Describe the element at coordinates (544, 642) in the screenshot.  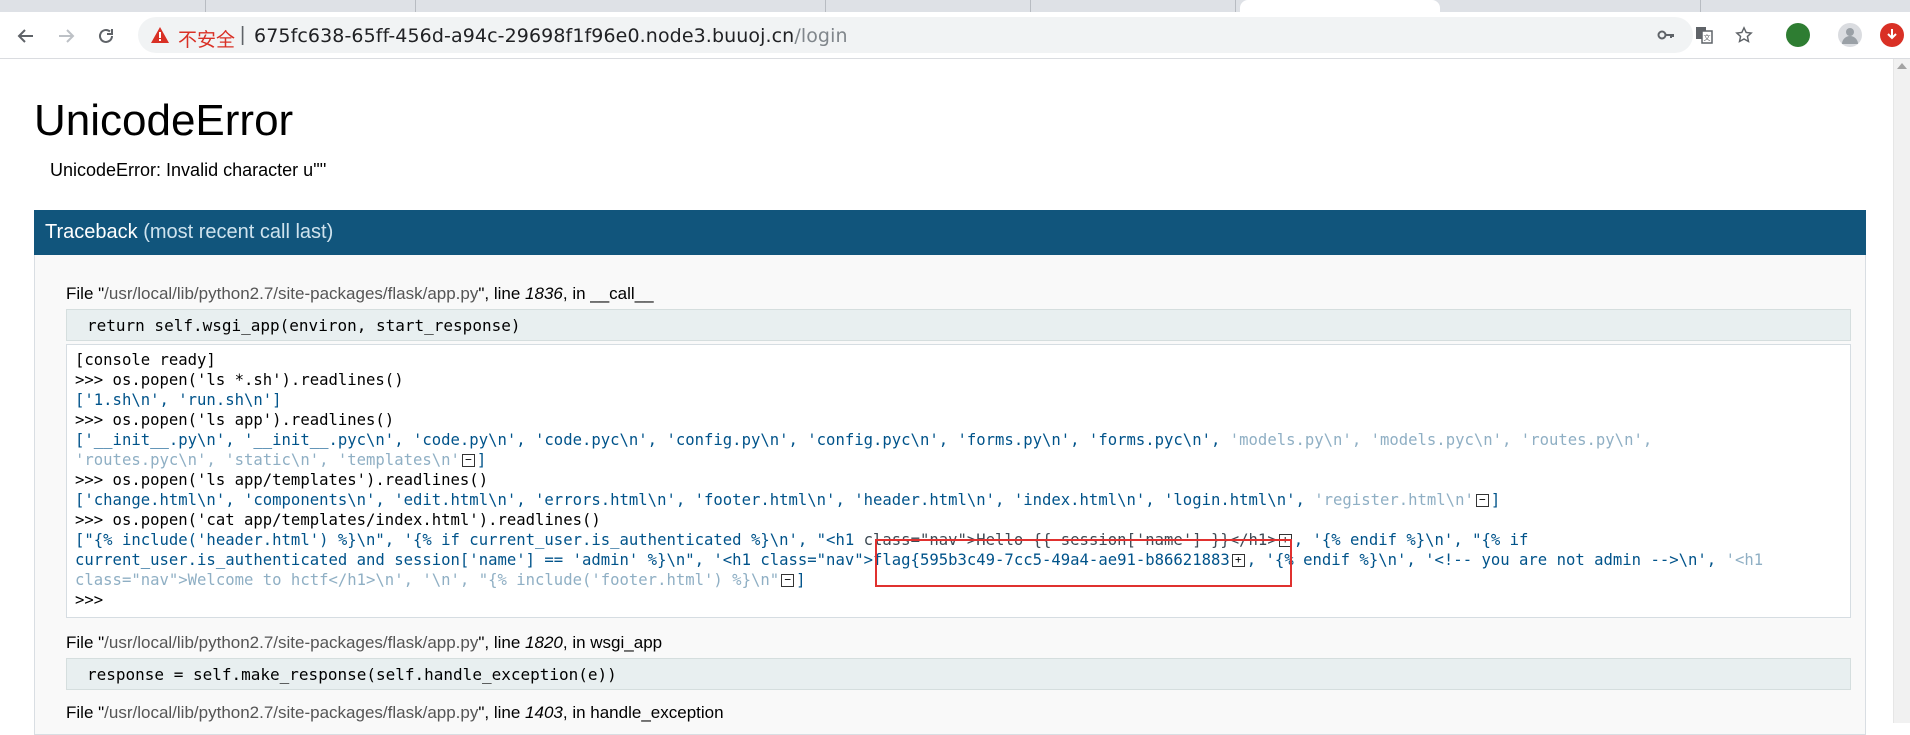
I see `frame-line-number: 1820` at that location.